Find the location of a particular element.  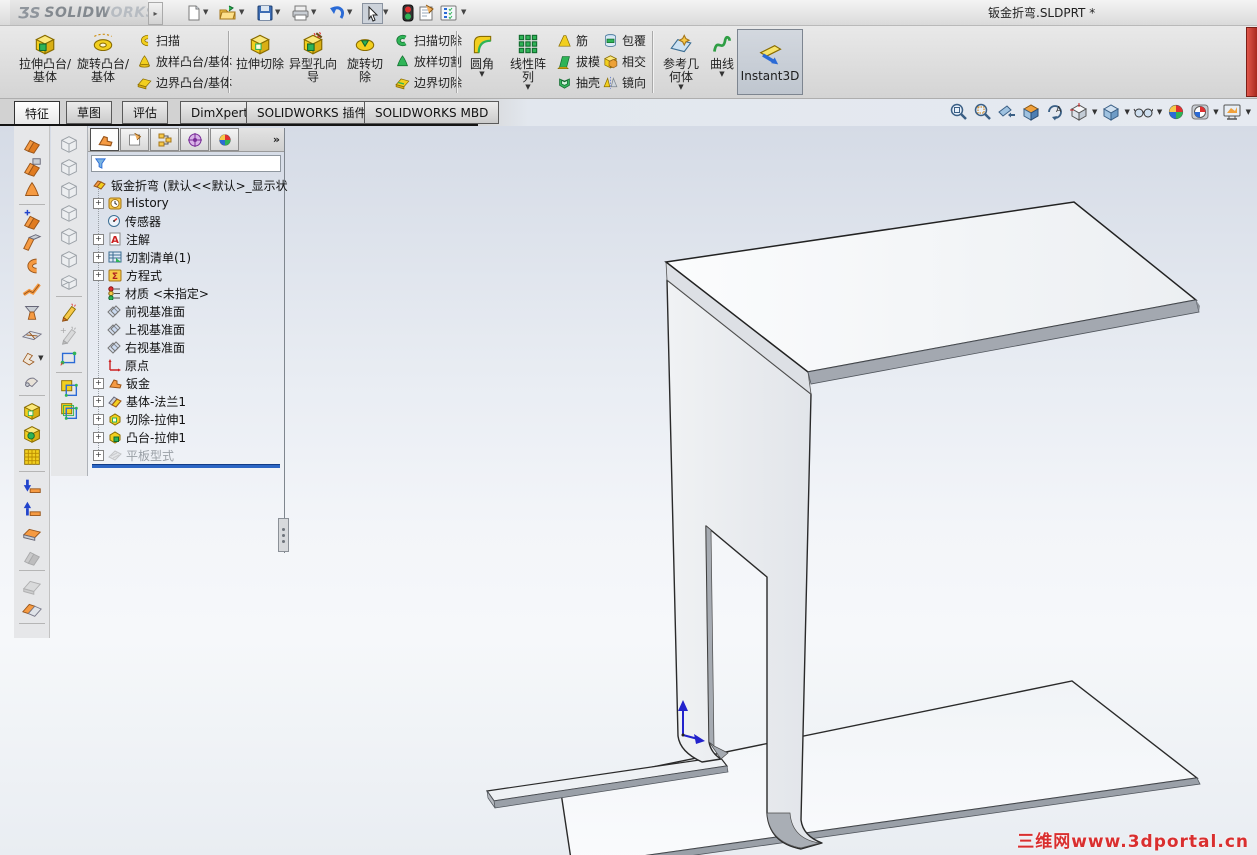

tree-item-annotations: + 注解 is located at coordinates (121, 239).